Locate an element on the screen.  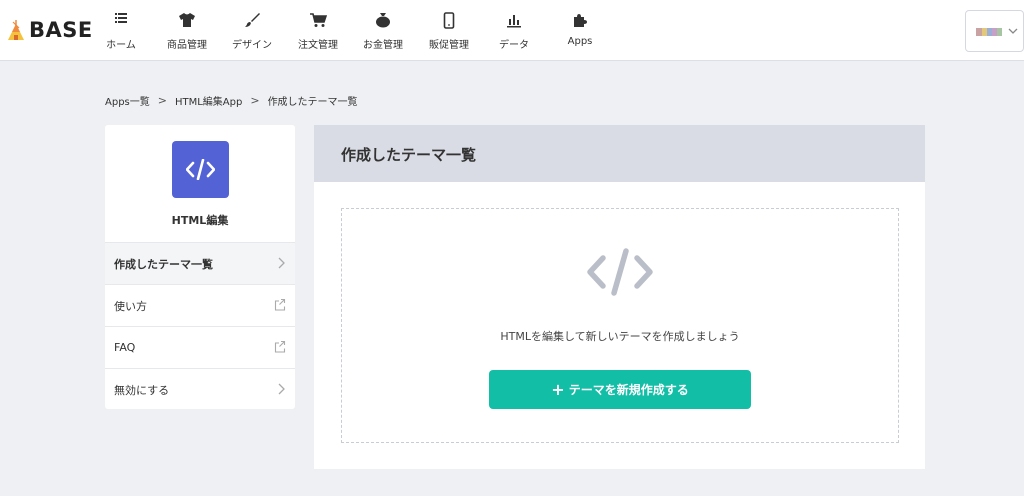
money-bag-icon is located at coordinates (383, 22).